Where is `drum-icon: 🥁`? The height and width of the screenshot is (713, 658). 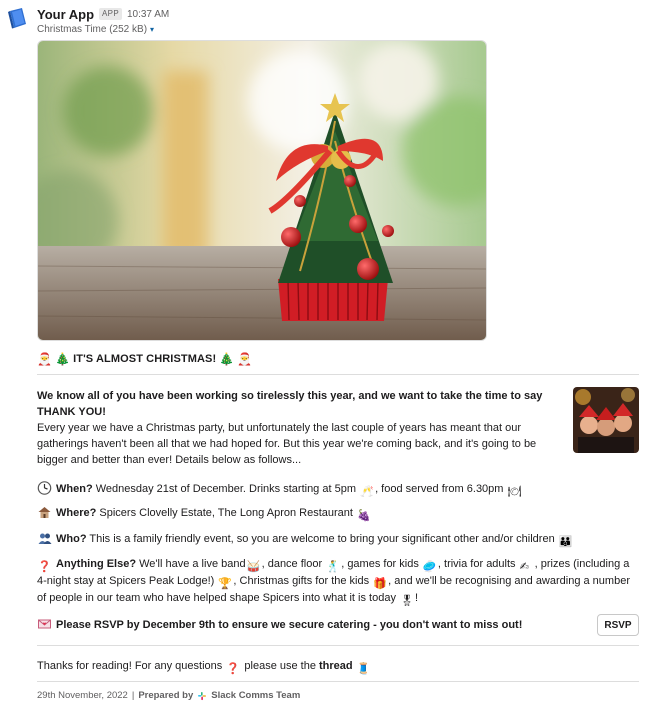
drum-icon: 🥁 is located at coordinates (253, 567).